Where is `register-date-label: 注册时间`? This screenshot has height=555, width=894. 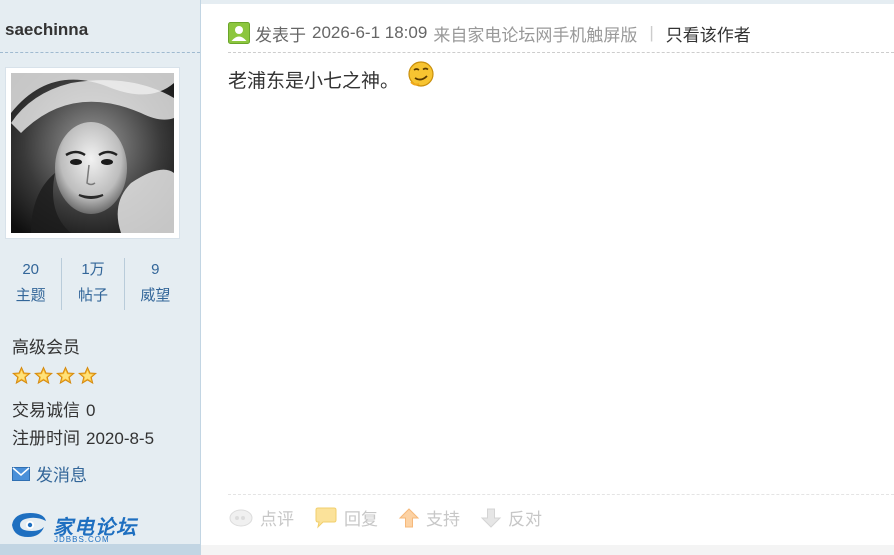
register-date-label: 注册时间 is located at coordinates (46, 438).